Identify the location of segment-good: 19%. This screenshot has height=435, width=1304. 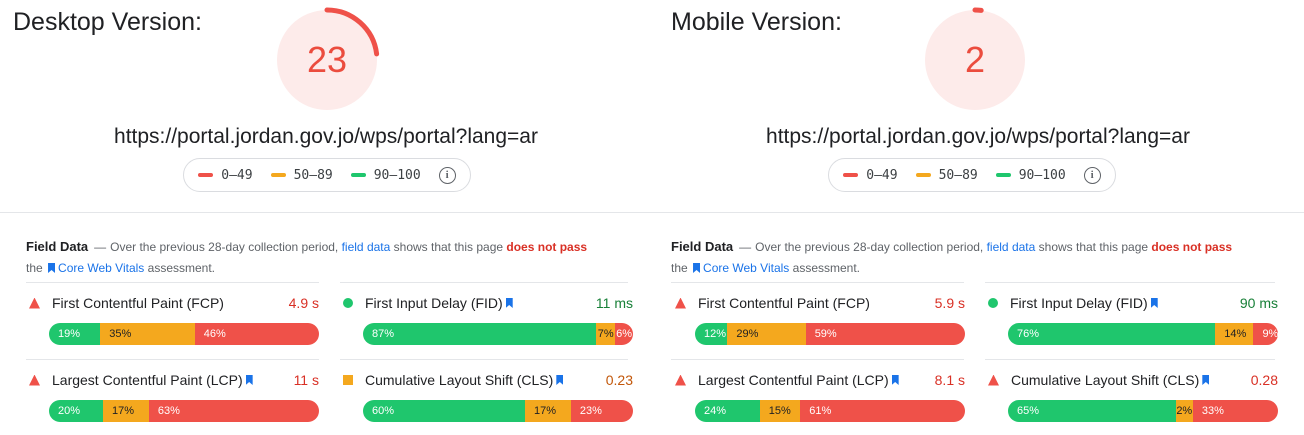
(75, 334).